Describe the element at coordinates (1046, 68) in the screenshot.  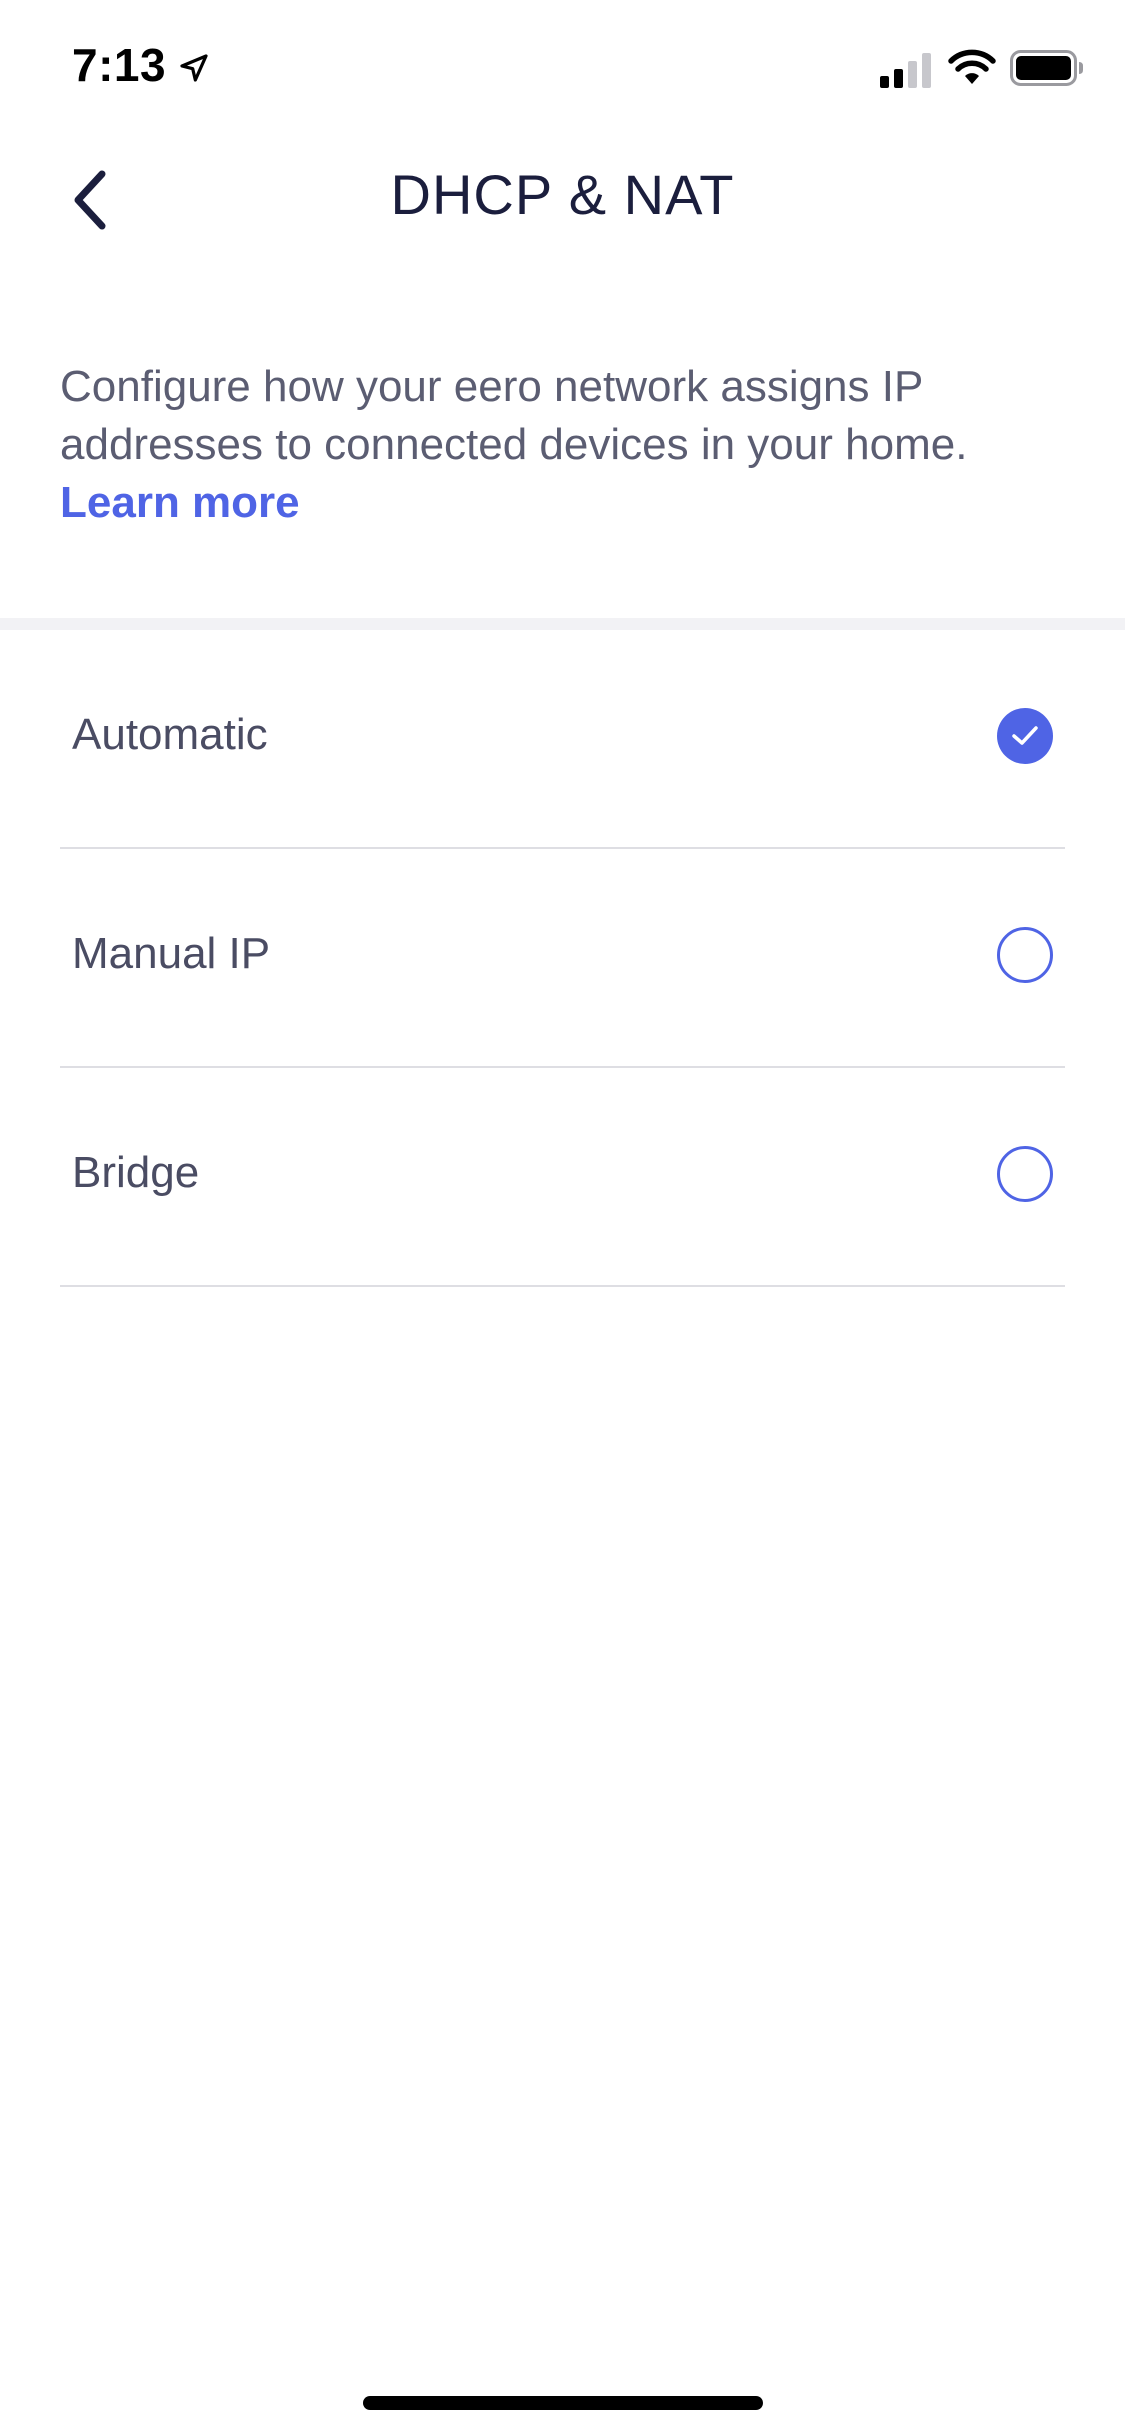
I see `battery-icon` at that location.